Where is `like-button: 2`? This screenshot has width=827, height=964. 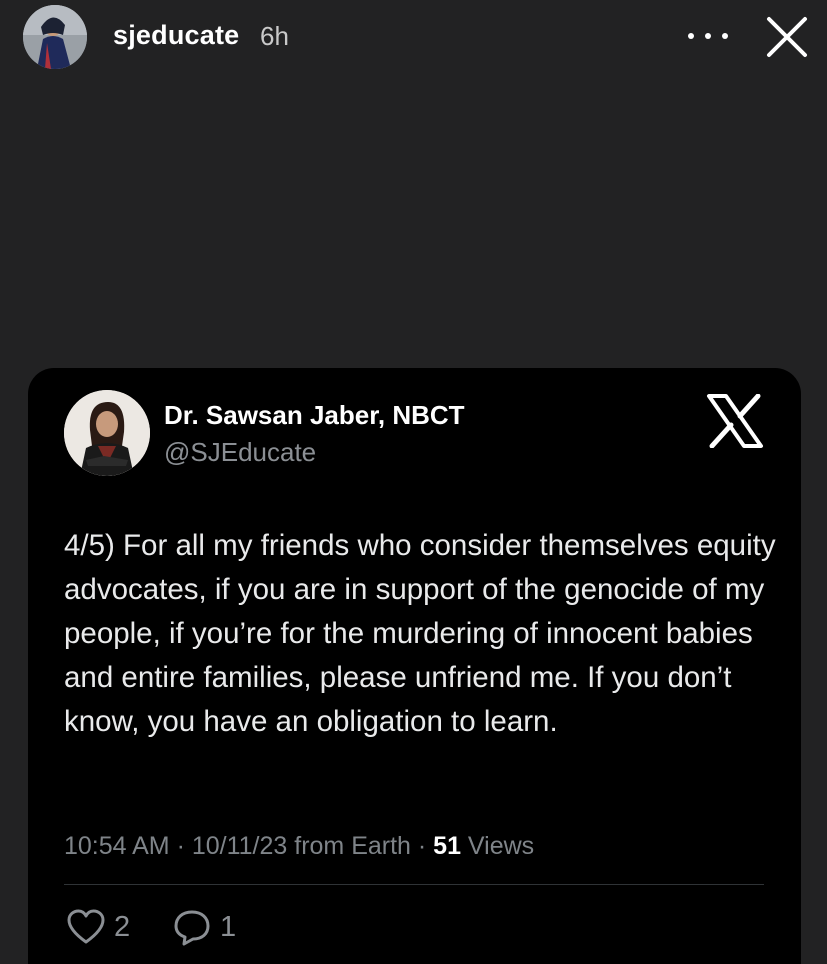 like-button: 2 is located at coordinates (98, 927).